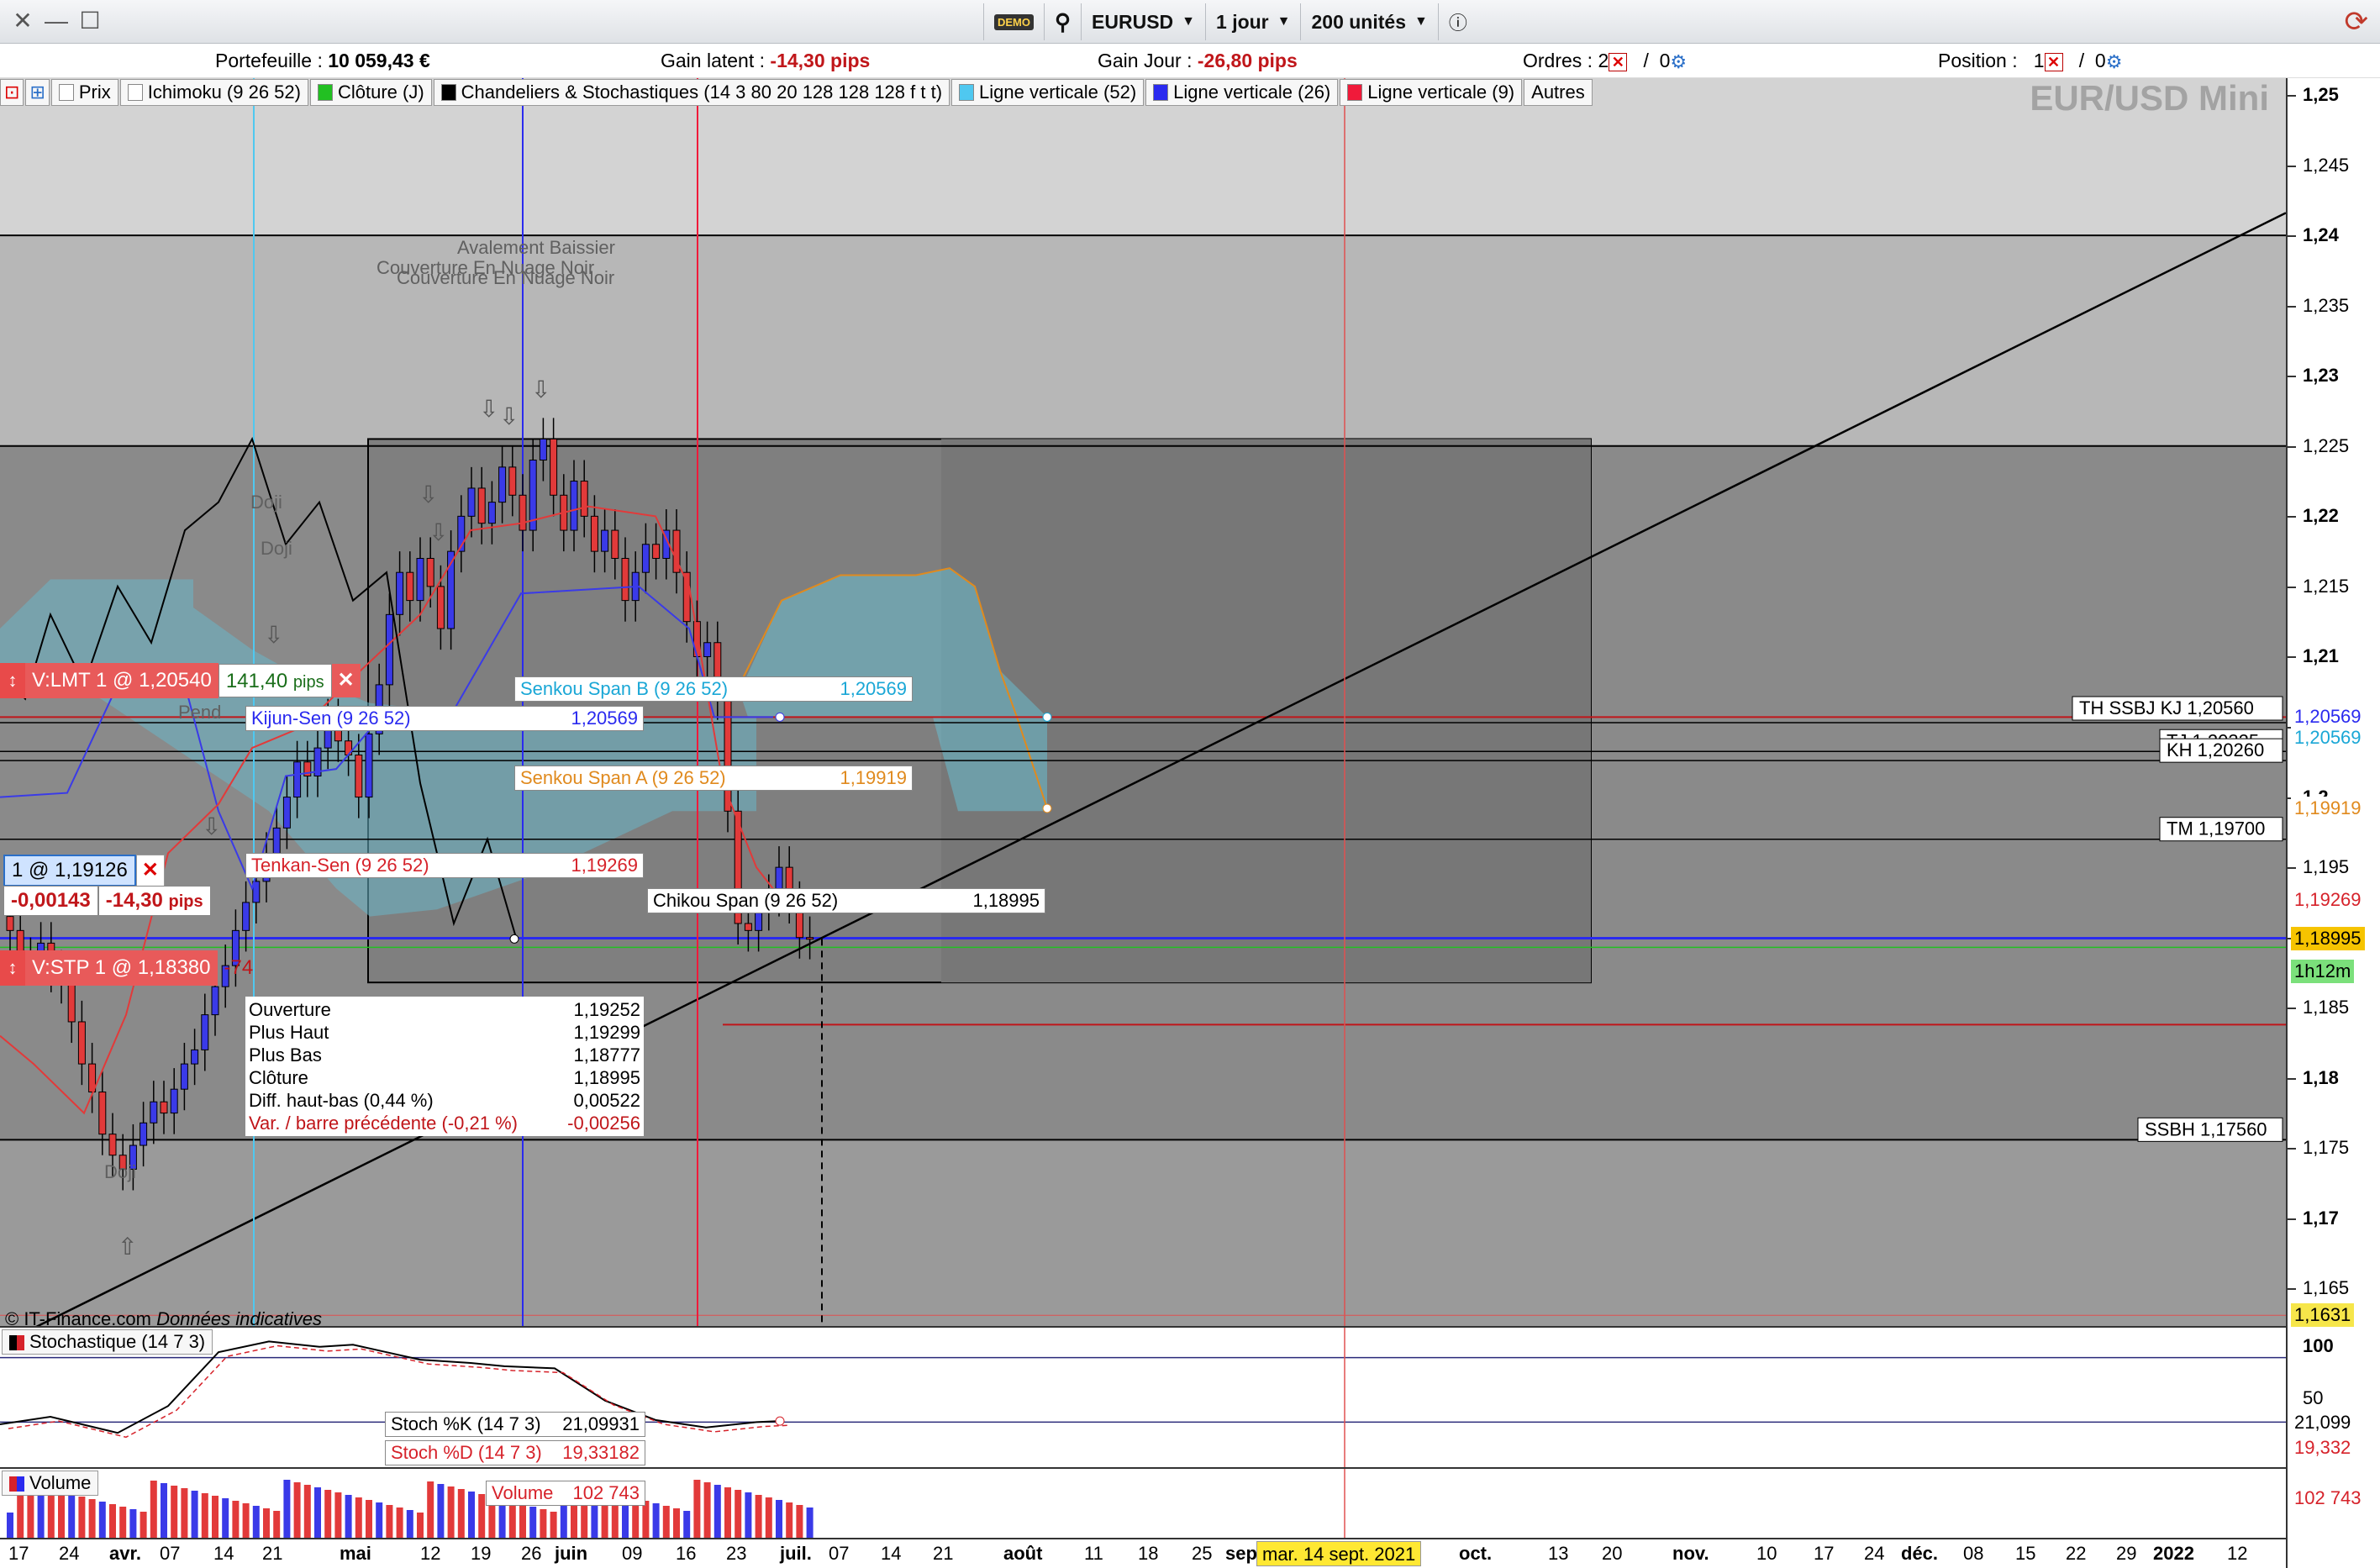 The width and height of the screenshot is (2380, 1568). Describe the element at coordinates (2323, 971) in the screenshot. I see `price-axis-tag: 1h12m` at that location.